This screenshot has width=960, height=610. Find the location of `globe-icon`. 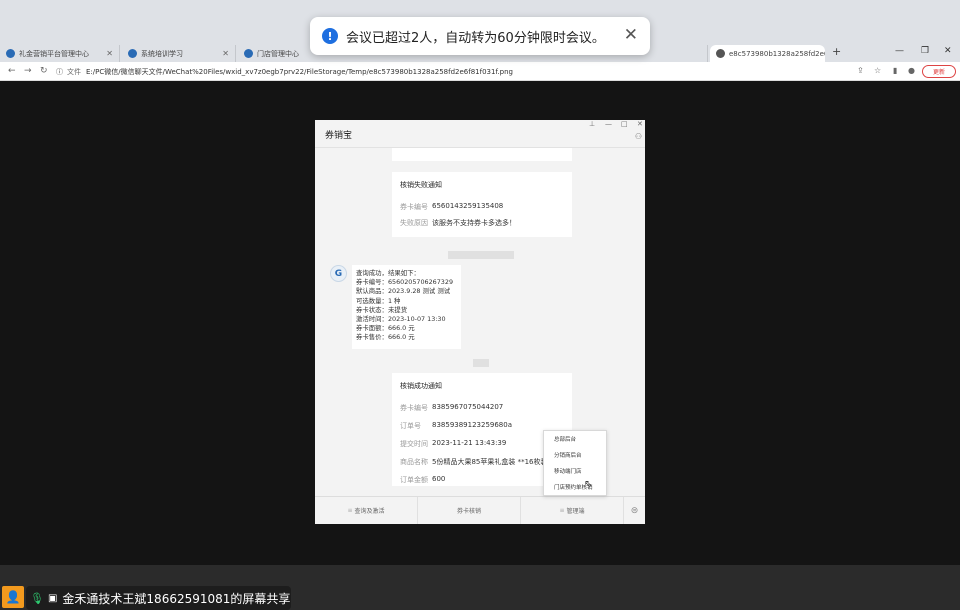

globe-icon is located at coordinates (720, 53).